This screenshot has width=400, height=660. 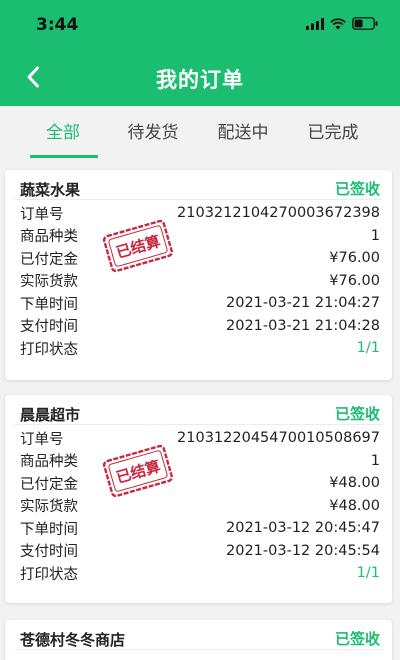 What do you see at coordinates (338, 23) in the screenshot?
I see `wifi-icon` at bounding box center [338, 23].